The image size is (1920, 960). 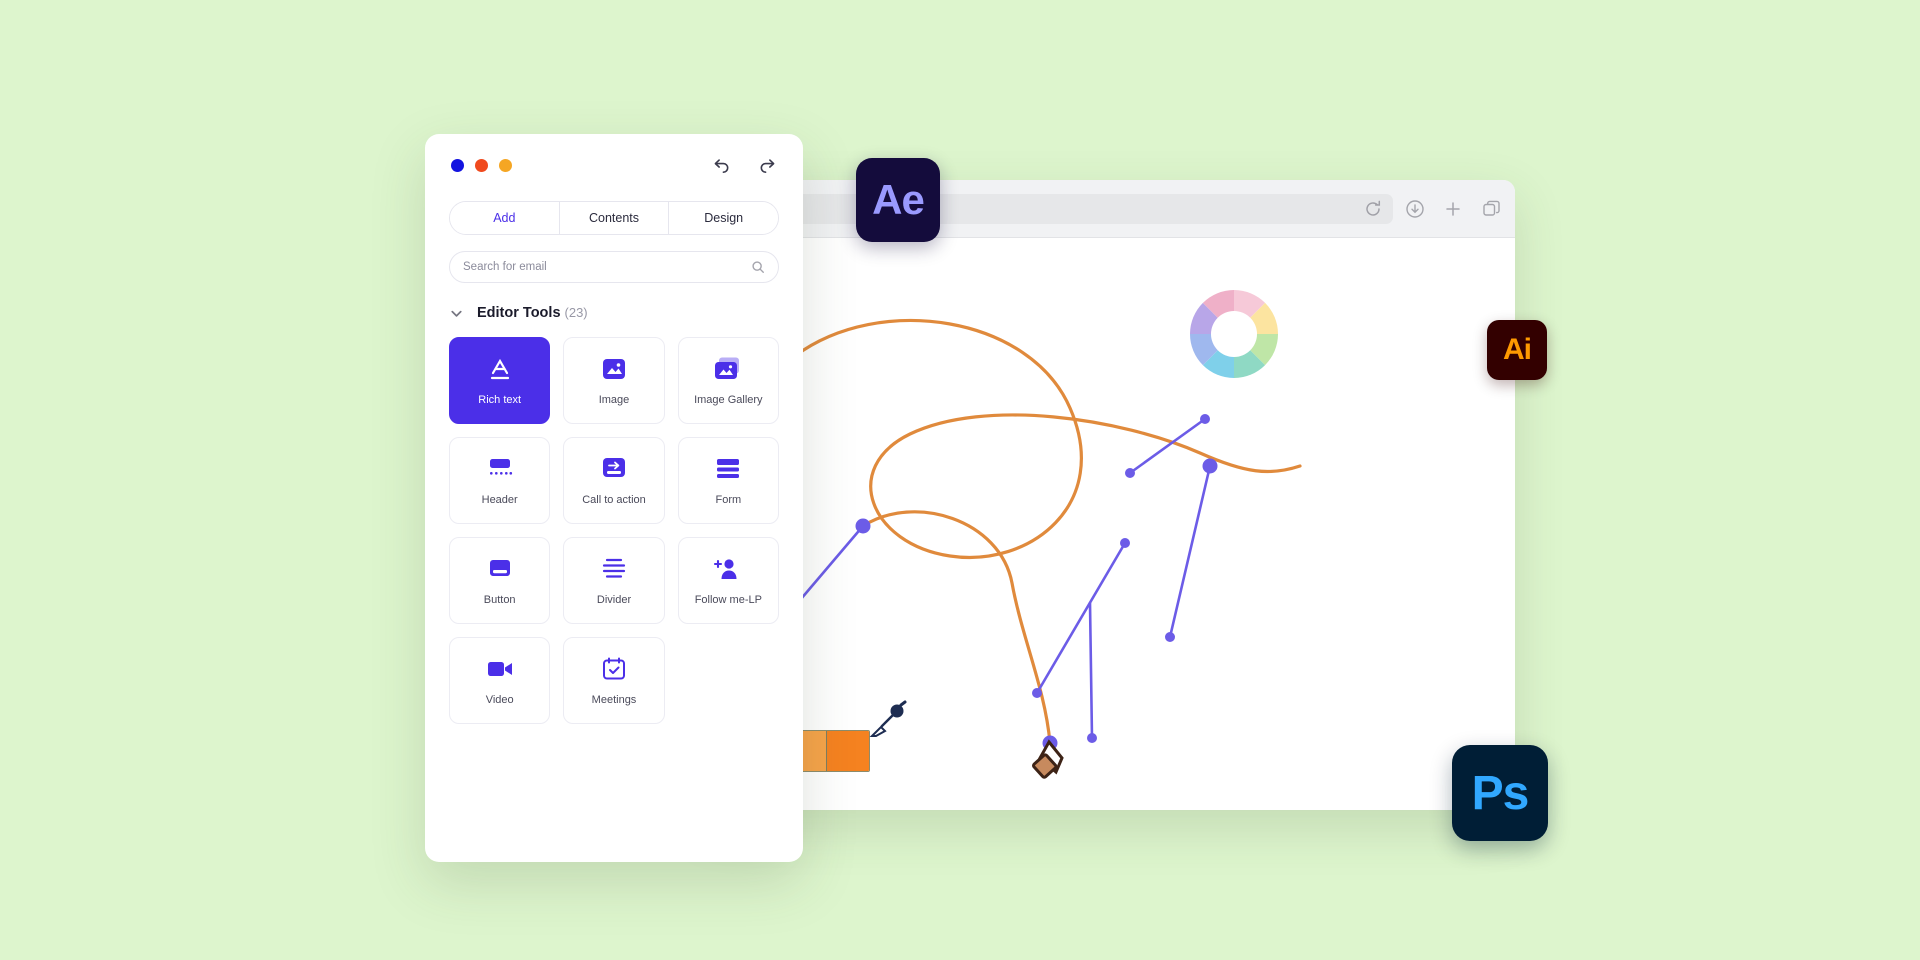 I want to click on button-icon, so click(x=500, y=569).